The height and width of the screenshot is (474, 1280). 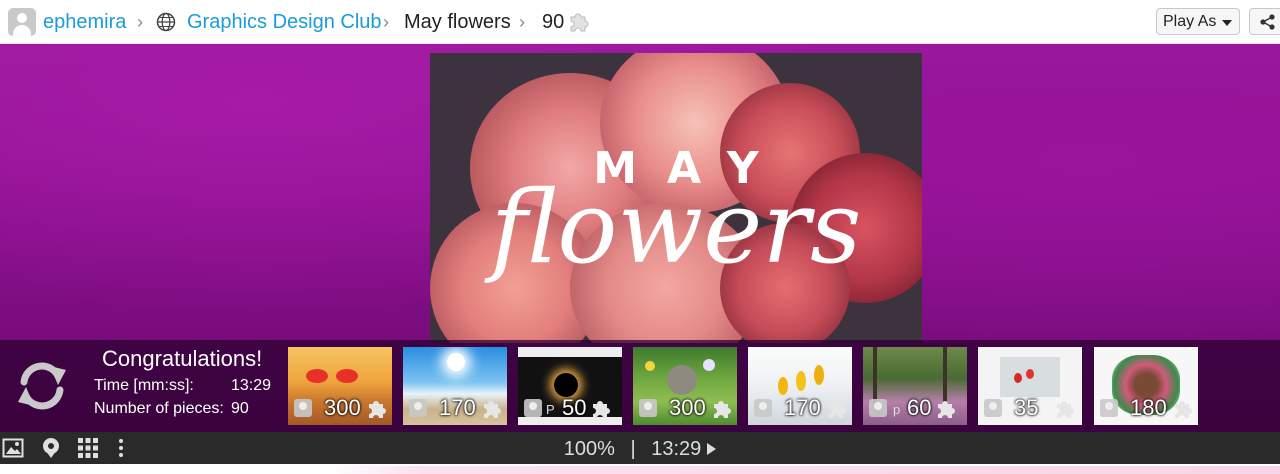 I want to click on suggested-puzzle-thumbnail: P 50, so click(x=570, y=386).